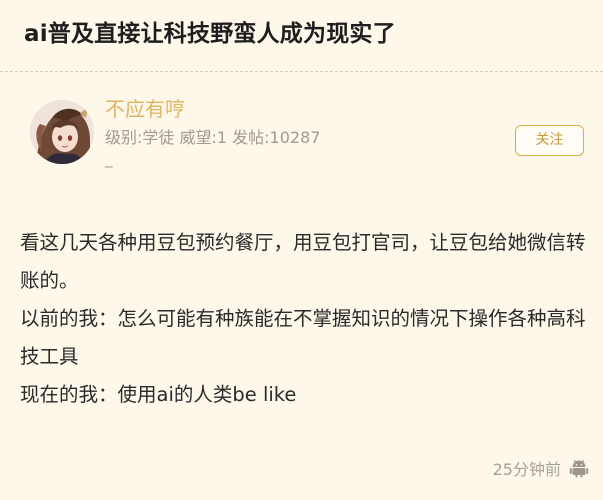  I want to click on author-name: 不应有哼, so click(145, 107).